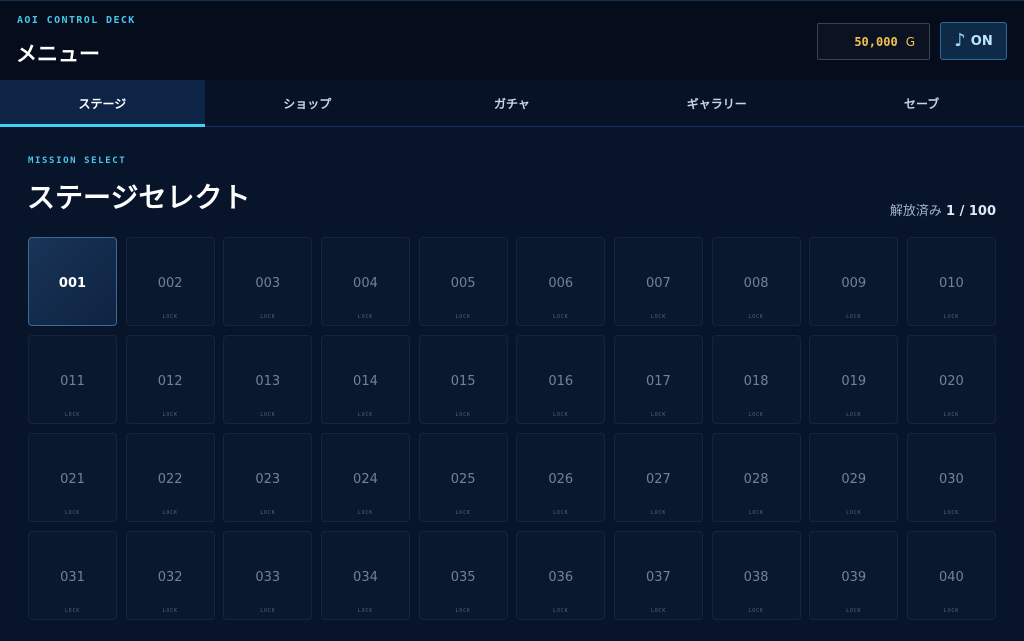  I want to click on stage-number: 027, so click(658, 479).